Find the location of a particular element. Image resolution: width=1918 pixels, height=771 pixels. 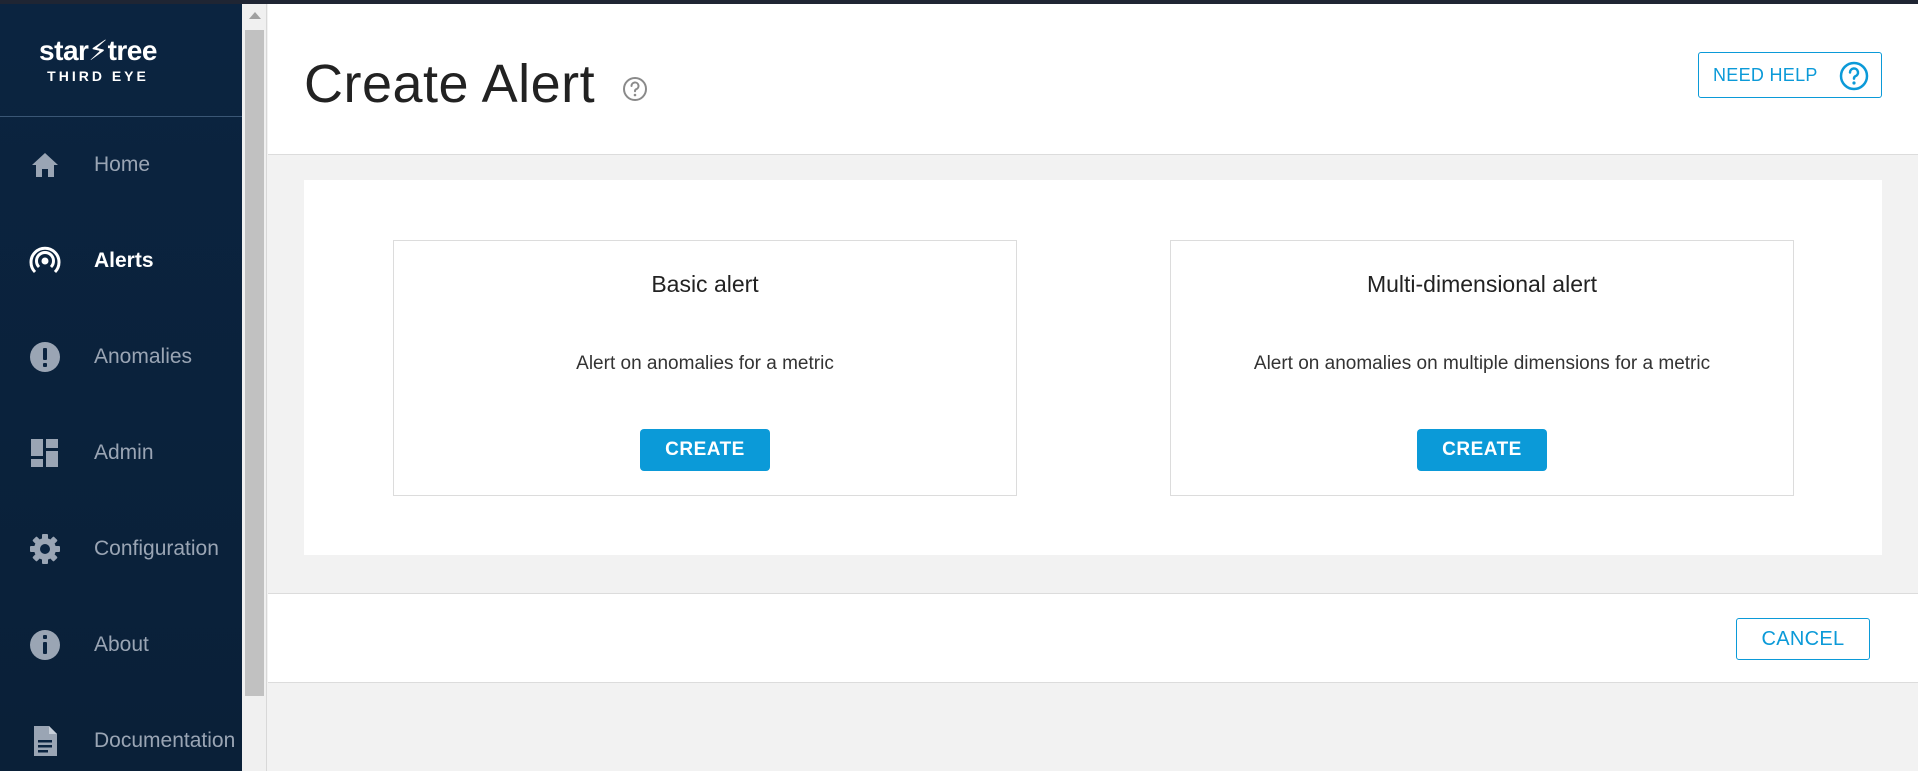

sidebar-item-about: About is located at coordinates (121, 645).